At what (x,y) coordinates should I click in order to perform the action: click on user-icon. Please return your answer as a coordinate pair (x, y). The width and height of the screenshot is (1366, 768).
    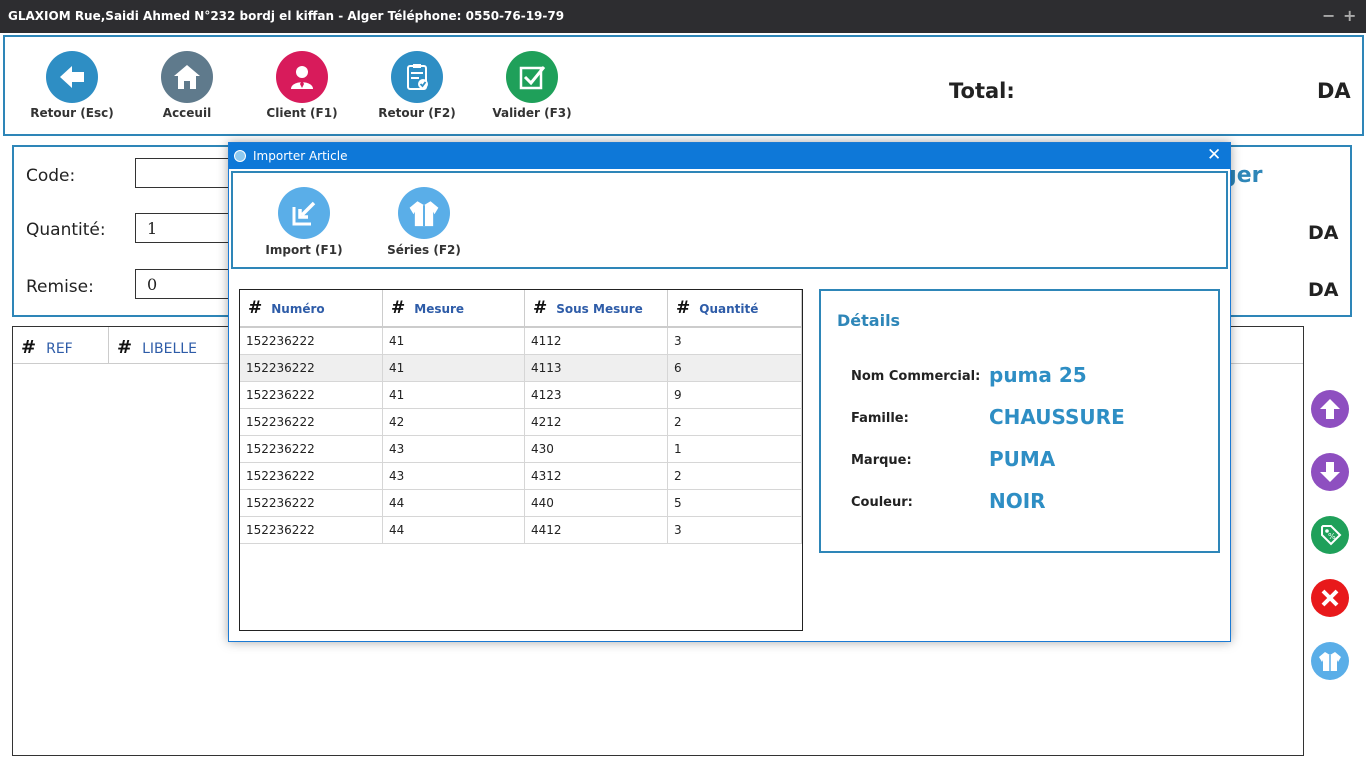
    Looking at the image, I should click on (302, 77).